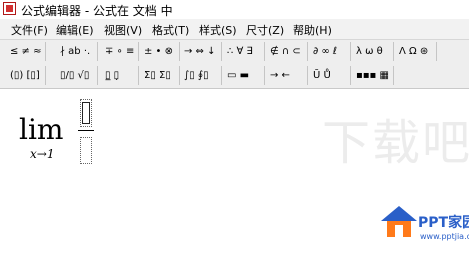 Image resolution: width=469 pixels, height=264 pixels. What do you see at coordinates (218, 30) in the screenshot?
I see `menu-style: 样式(S)` at bounding box center [218, 30].